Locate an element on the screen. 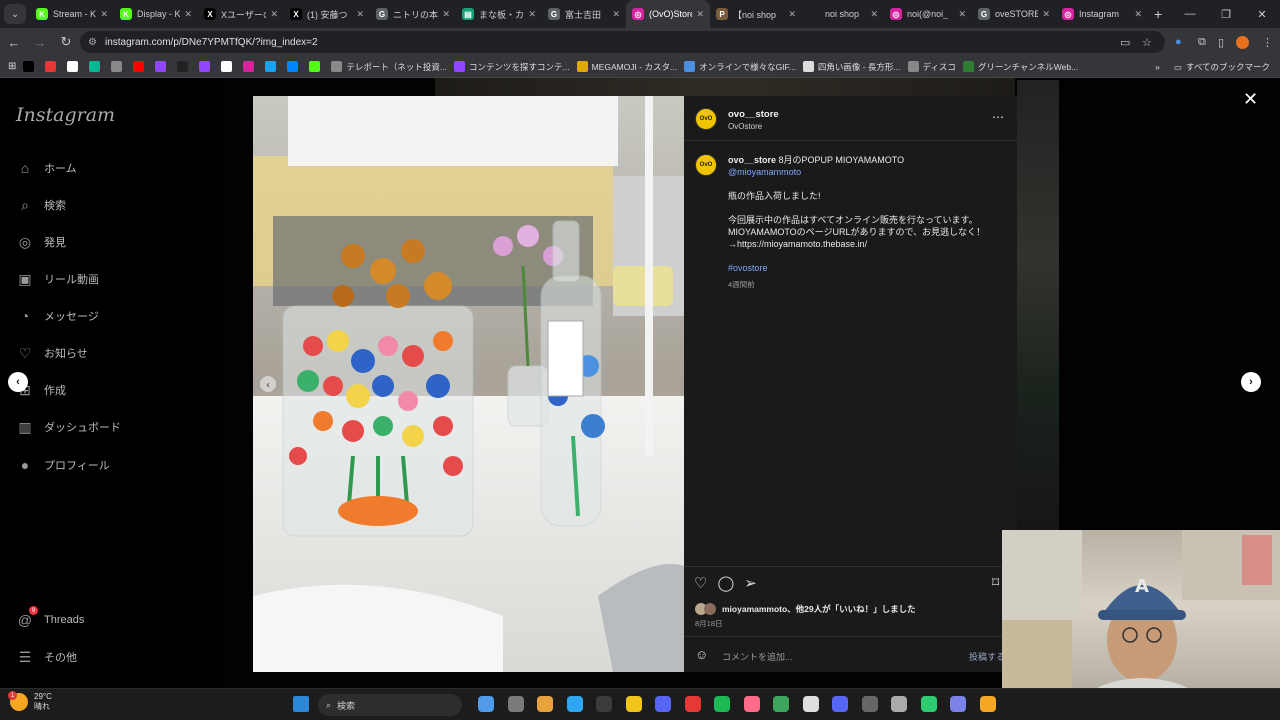 This screenshot has width=1280, height=720. caption-username: ovo__store is located at coordinates (752, 160).